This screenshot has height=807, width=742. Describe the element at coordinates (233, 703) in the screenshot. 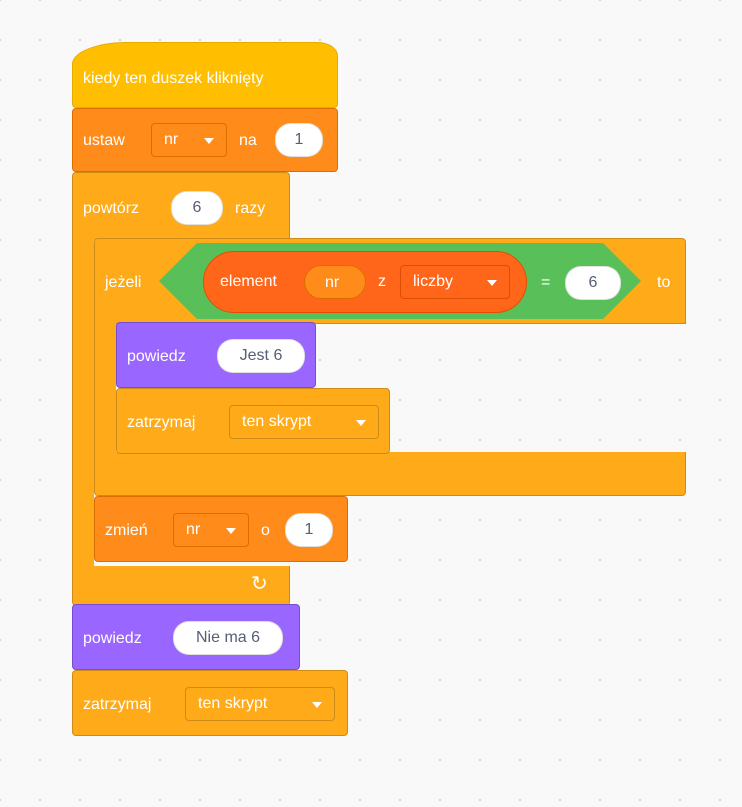

I see `stop-after-option: ten skrypt` at that location.